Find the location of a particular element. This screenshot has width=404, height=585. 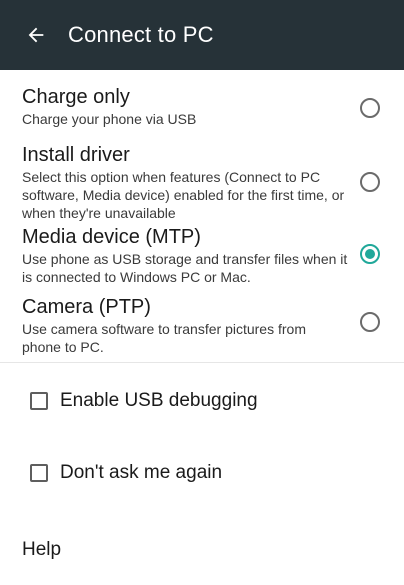

option-description: Charge your phone via USB is located at coordinates (109, 119).